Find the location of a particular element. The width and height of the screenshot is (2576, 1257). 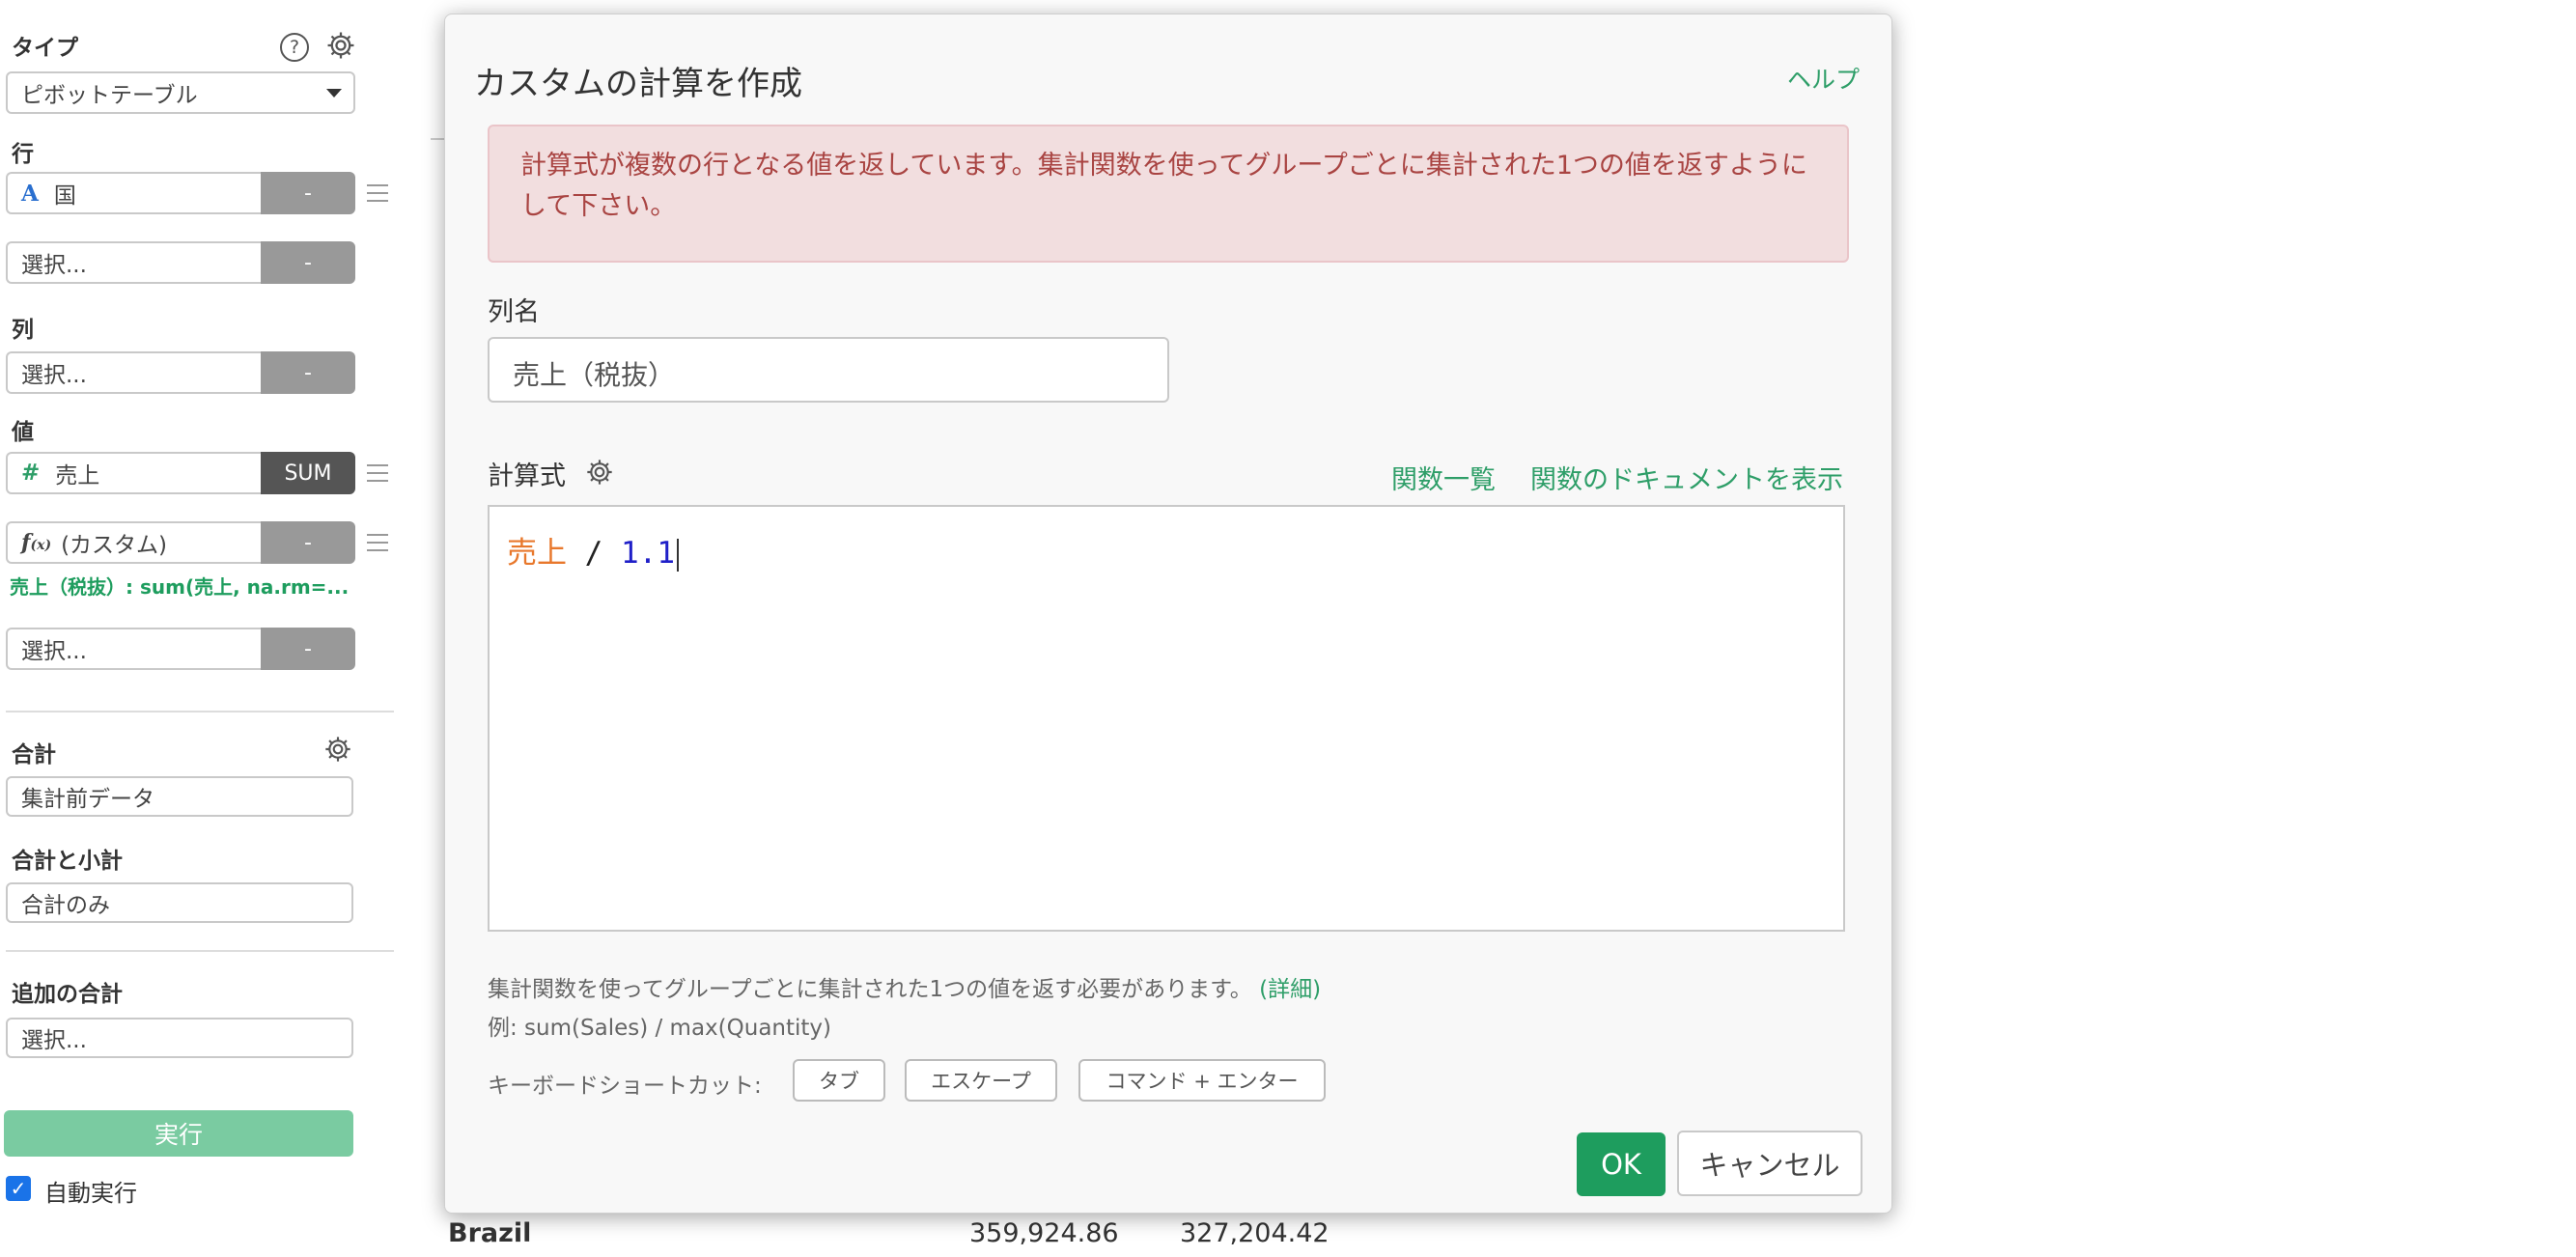

help-icon: ? is located at coordinates (295, 47).